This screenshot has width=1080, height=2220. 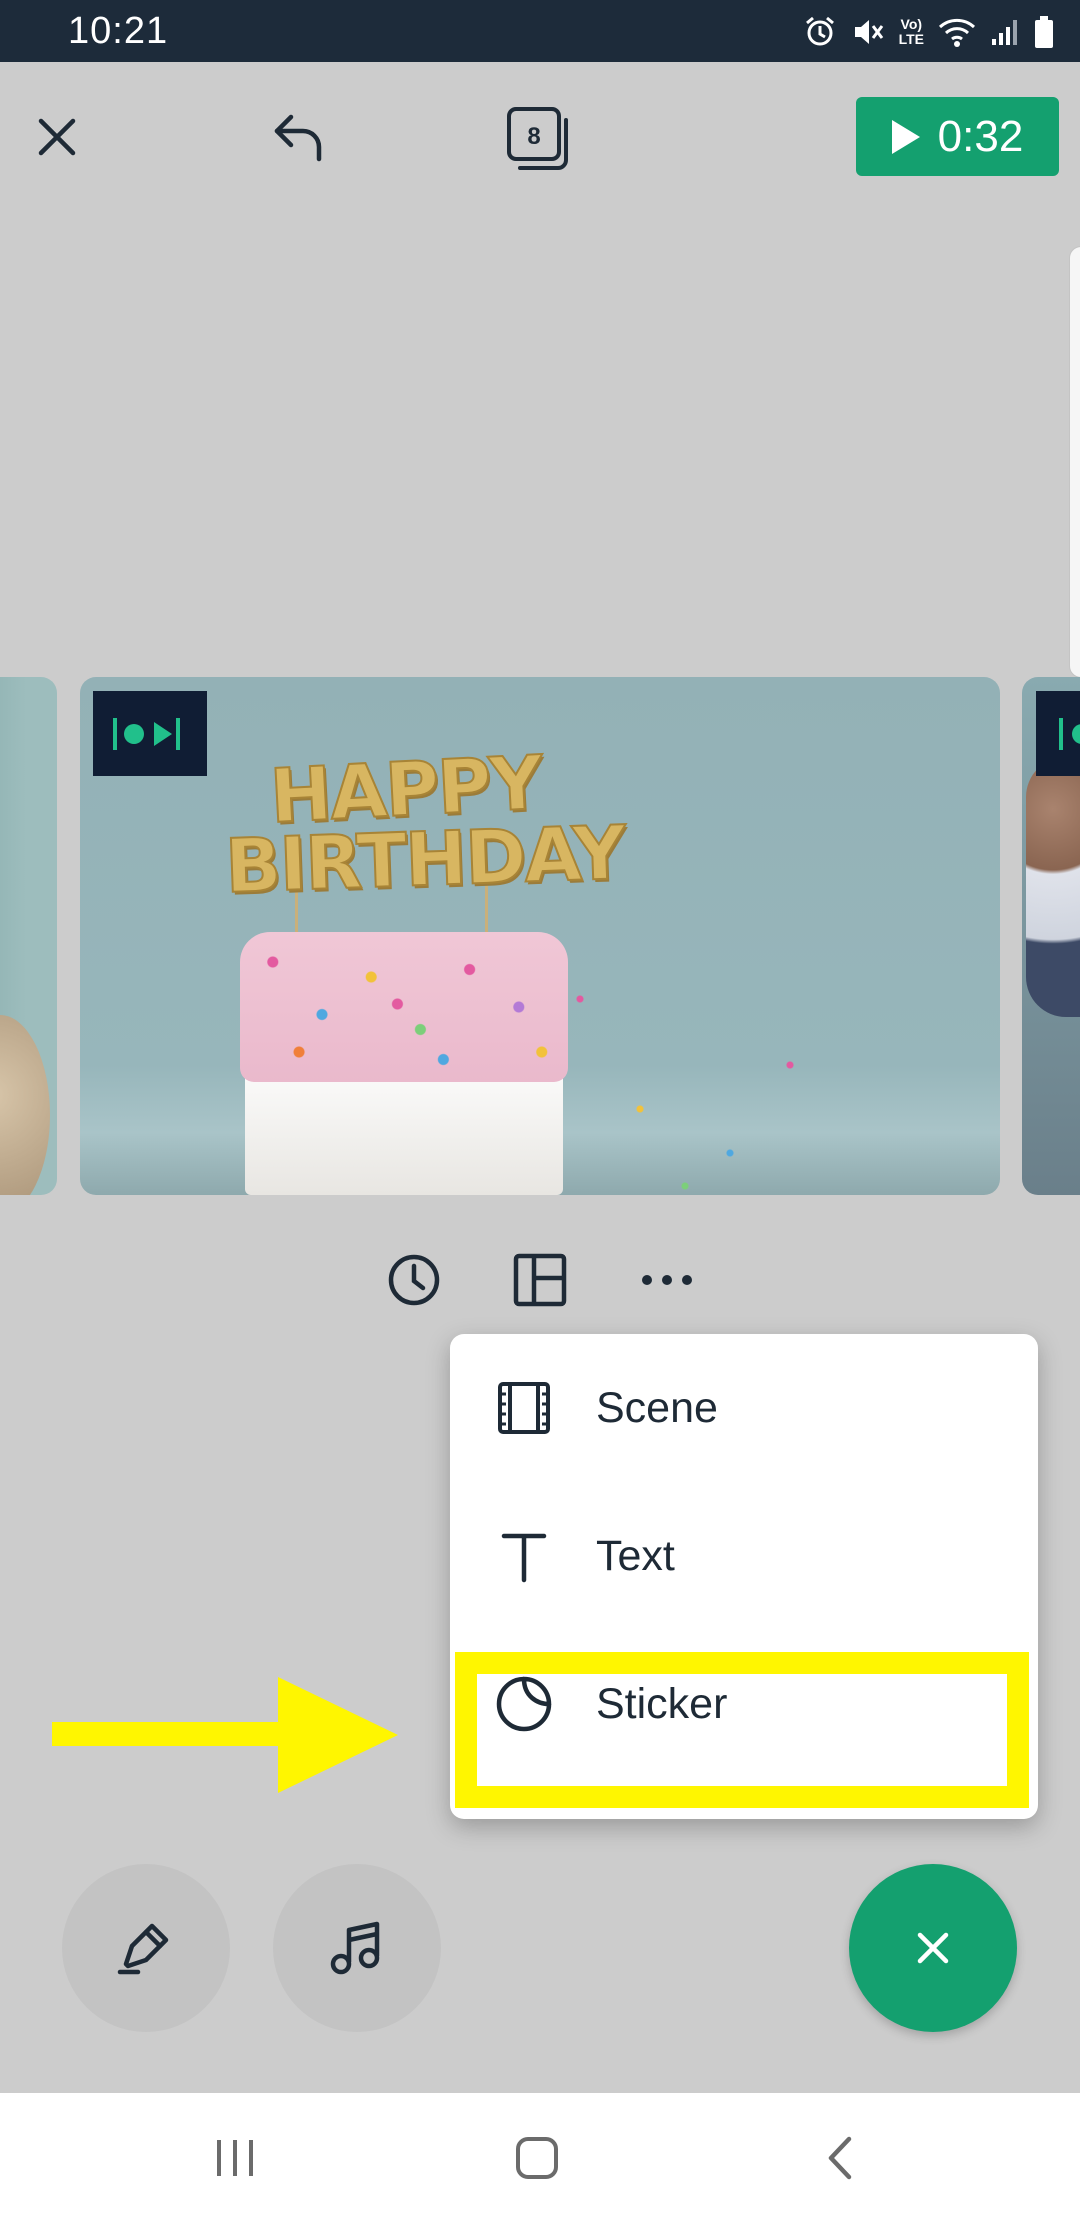 I want to click on play-duration: 0:32, so click(x=980, y=136).